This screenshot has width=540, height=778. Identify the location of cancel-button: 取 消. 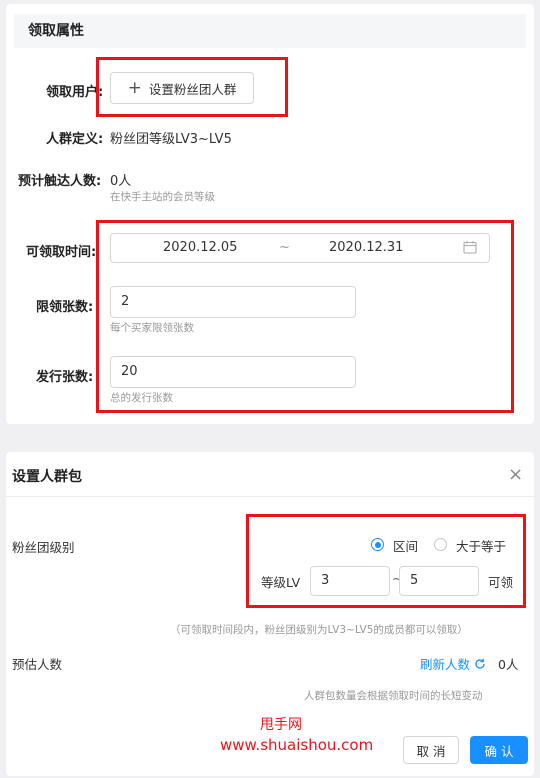
(431, 750).